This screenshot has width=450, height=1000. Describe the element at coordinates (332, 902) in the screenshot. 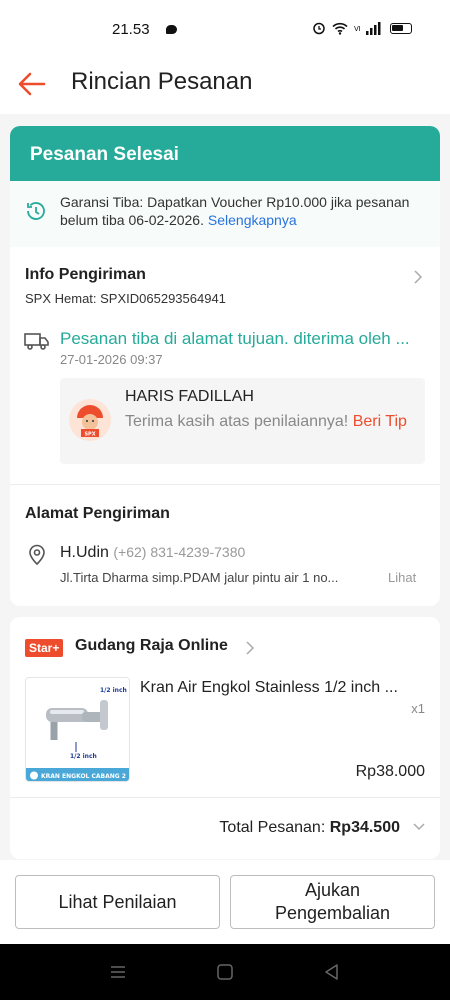

I see `request-return-button: Ajukan Pengembalian` at that location.